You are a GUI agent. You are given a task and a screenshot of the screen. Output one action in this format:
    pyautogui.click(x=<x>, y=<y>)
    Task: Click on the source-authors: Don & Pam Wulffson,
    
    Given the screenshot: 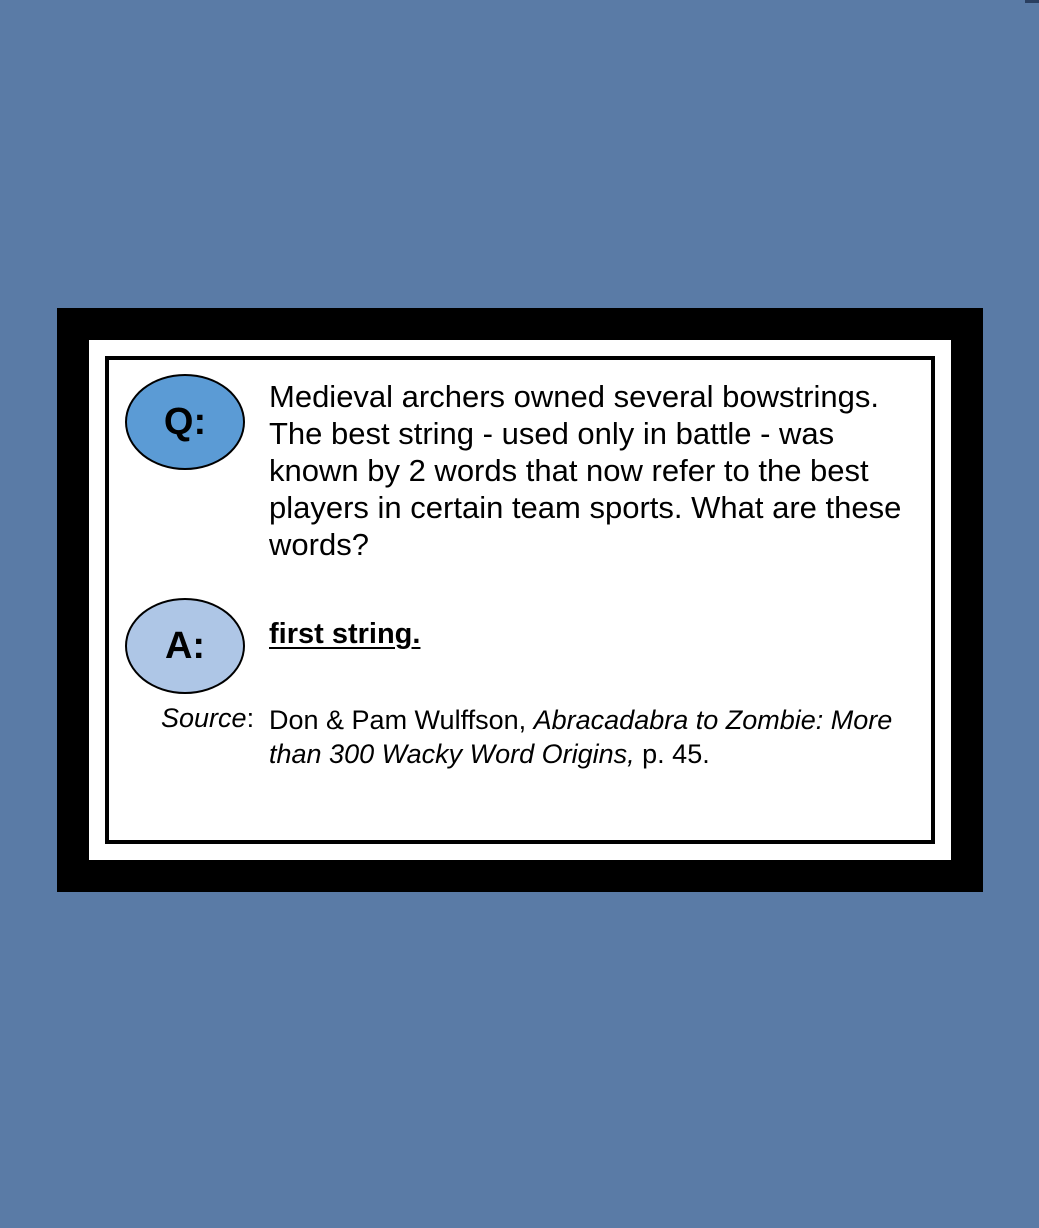 What is the action you would take?
    pyautogui.click(x=401, y=720)
    